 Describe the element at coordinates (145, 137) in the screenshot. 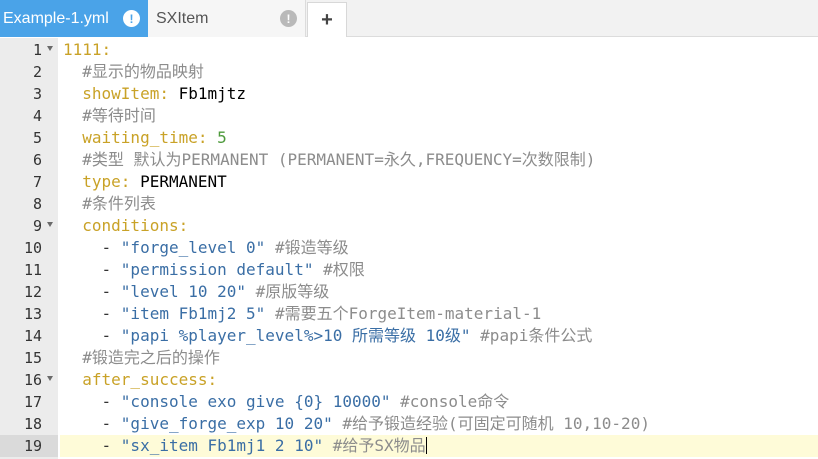

I see `code-token: waiting_time:` at that location.